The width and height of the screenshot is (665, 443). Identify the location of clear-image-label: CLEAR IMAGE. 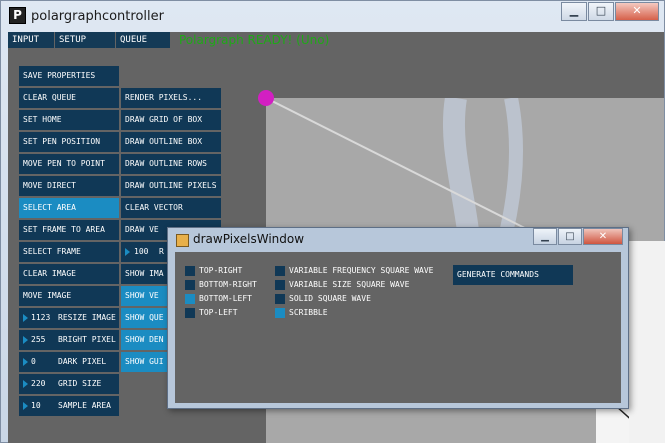
(49, 273).